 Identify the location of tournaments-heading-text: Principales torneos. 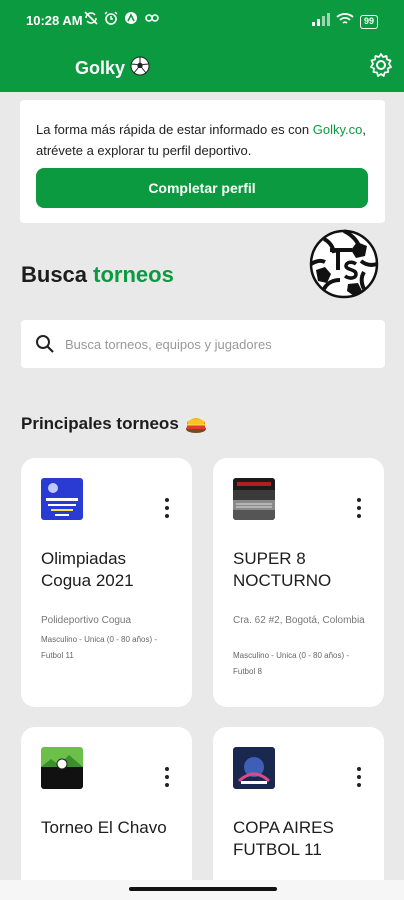
(100, 423).